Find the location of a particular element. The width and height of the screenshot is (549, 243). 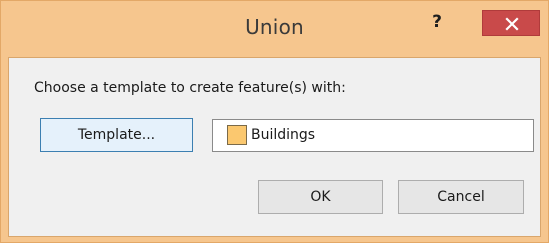

cancel-button: Cancel is located at coordinates (461, 197).